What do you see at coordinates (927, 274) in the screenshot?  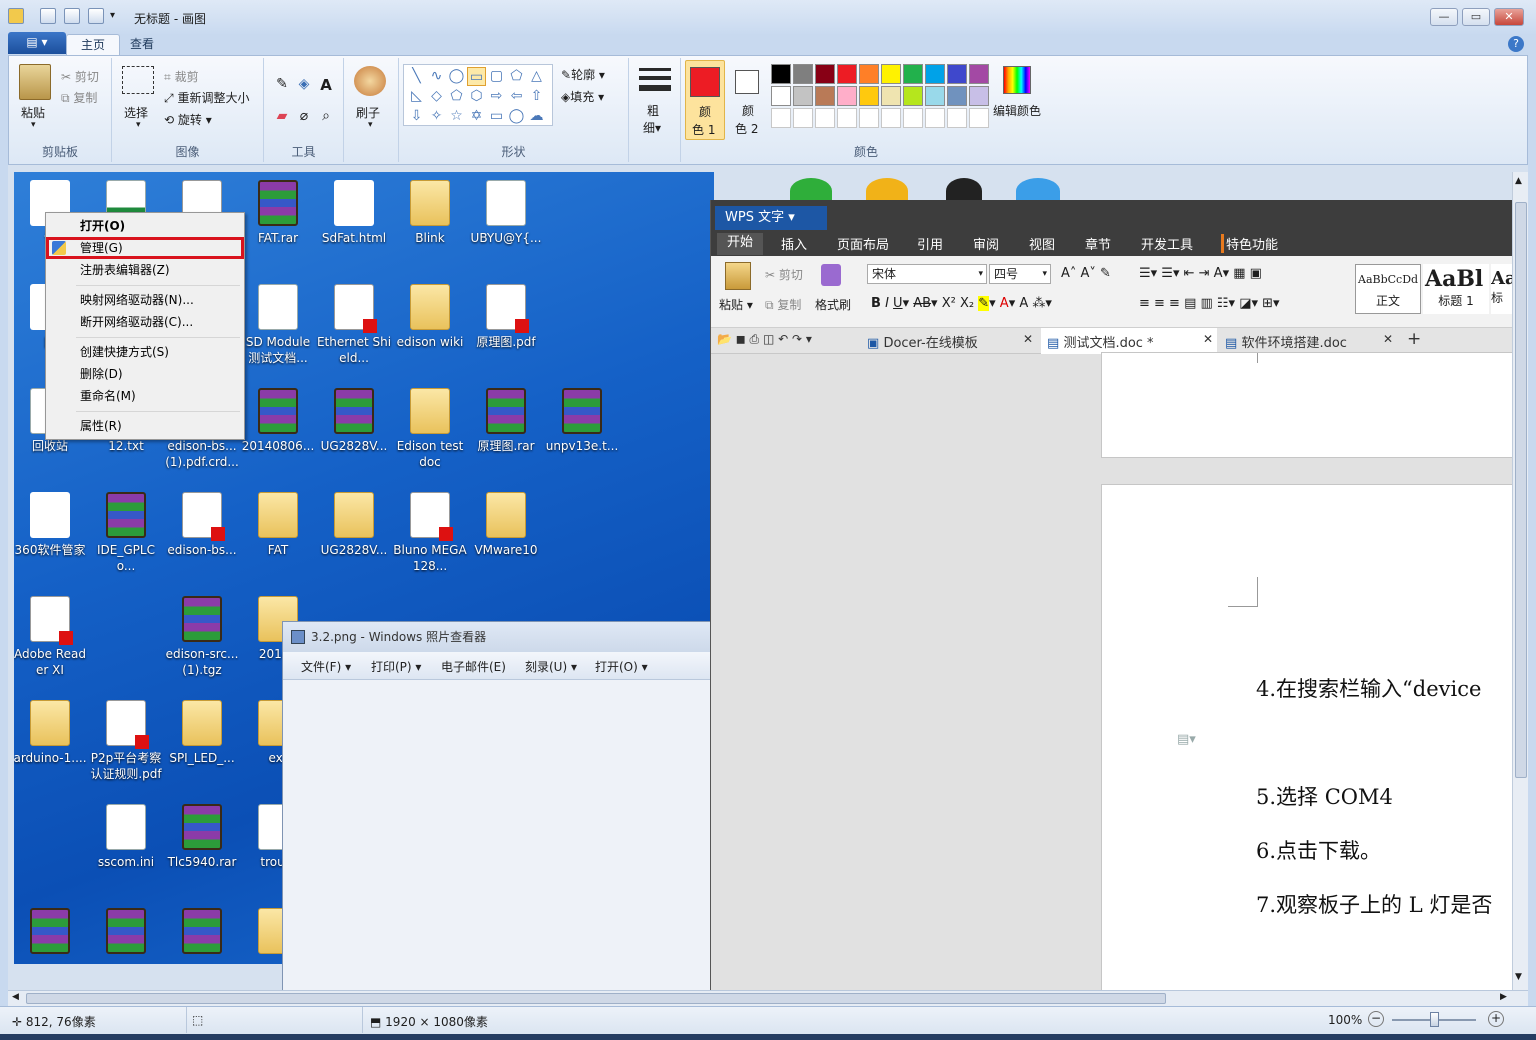 I see `wps-font-select: 宋体 ▾` at bounding box center [927, 274].